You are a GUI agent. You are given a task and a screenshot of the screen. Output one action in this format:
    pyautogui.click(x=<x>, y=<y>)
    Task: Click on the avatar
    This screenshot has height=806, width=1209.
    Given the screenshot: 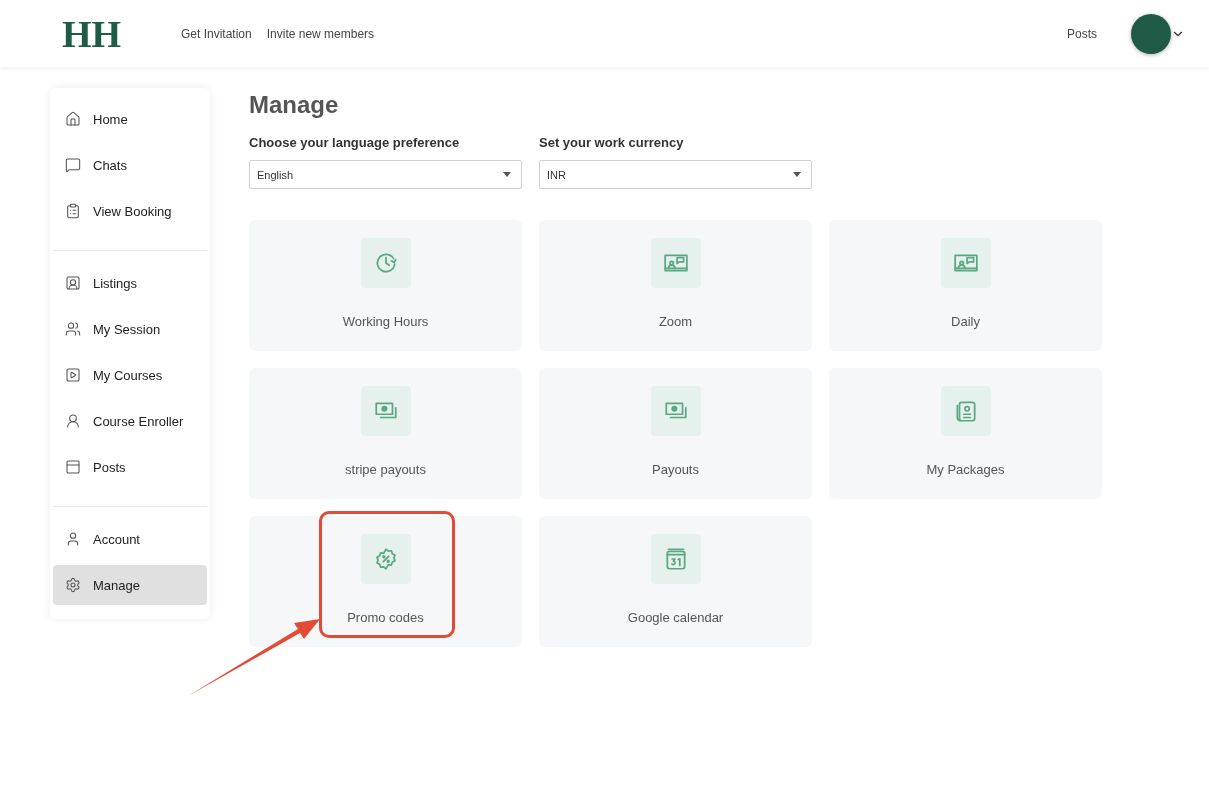 What is the action you would take?
    pyautogui.click(x=1151, y=33)
    